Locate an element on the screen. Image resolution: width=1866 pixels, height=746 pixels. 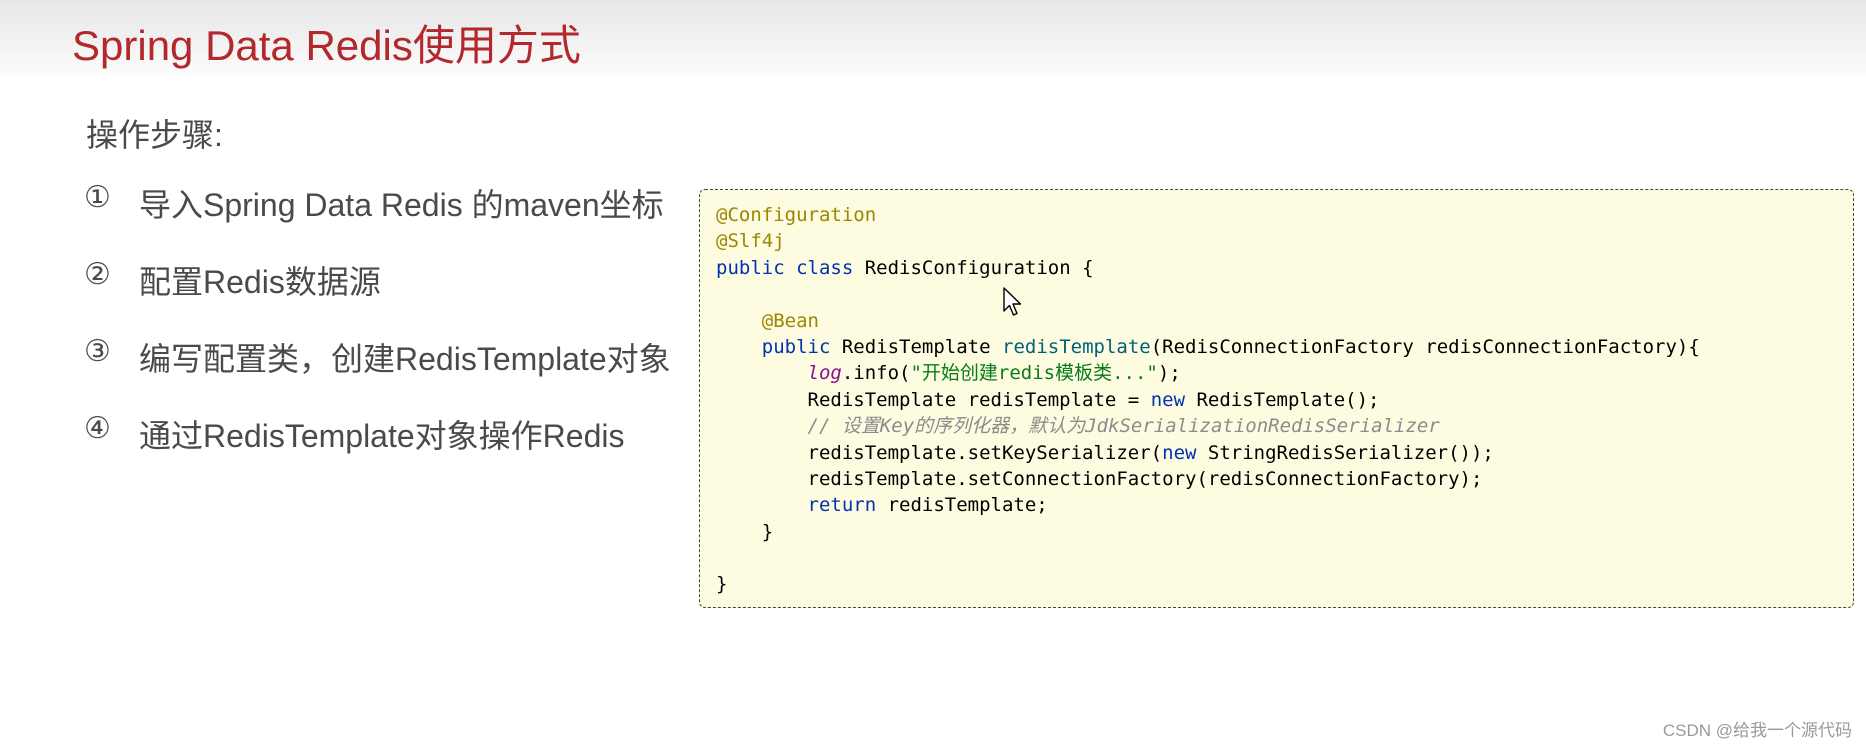
code-line: log.info("开始创建redis模板类..."); is located at coordinates (1276, 373).